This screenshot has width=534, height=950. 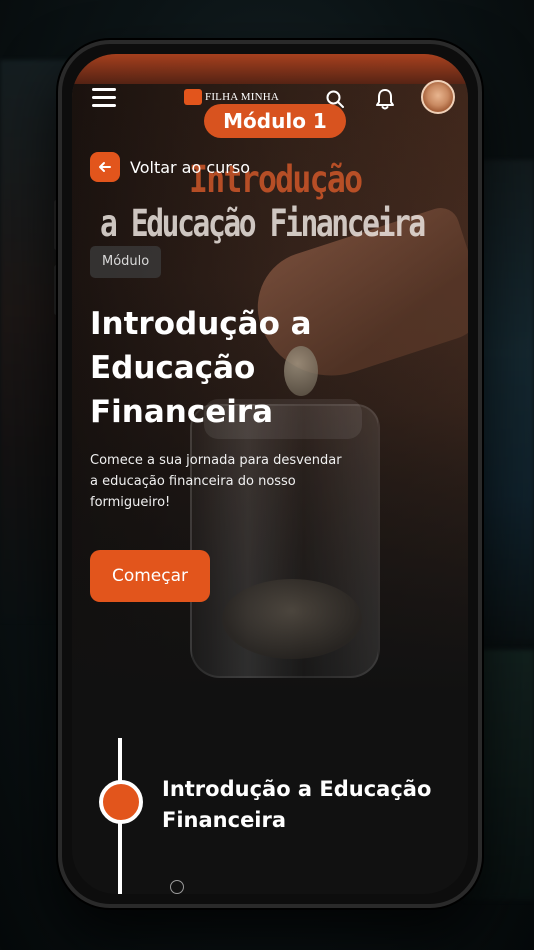 I want to click on back-label: Voltar ao curso, so click(x=190, y=167).